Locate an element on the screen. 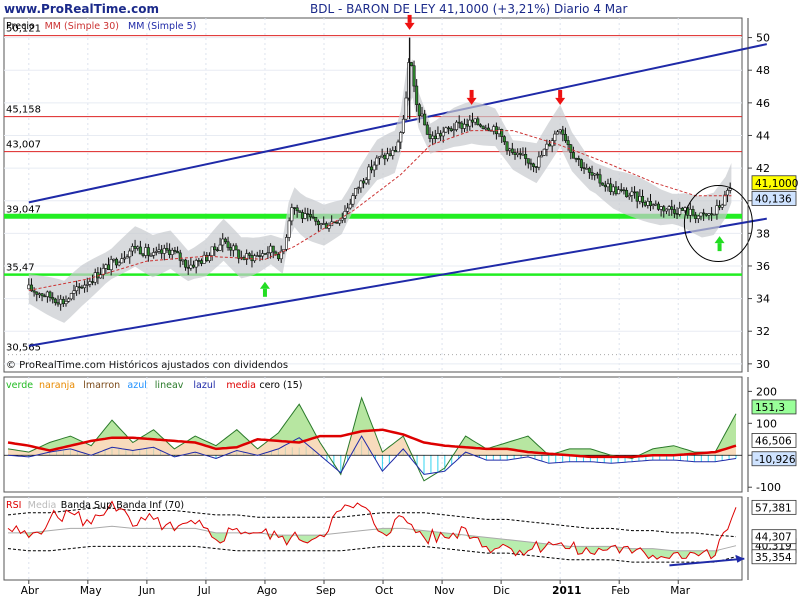  macd-last-value-label: 46,506 is located at coordinates (773, 441).